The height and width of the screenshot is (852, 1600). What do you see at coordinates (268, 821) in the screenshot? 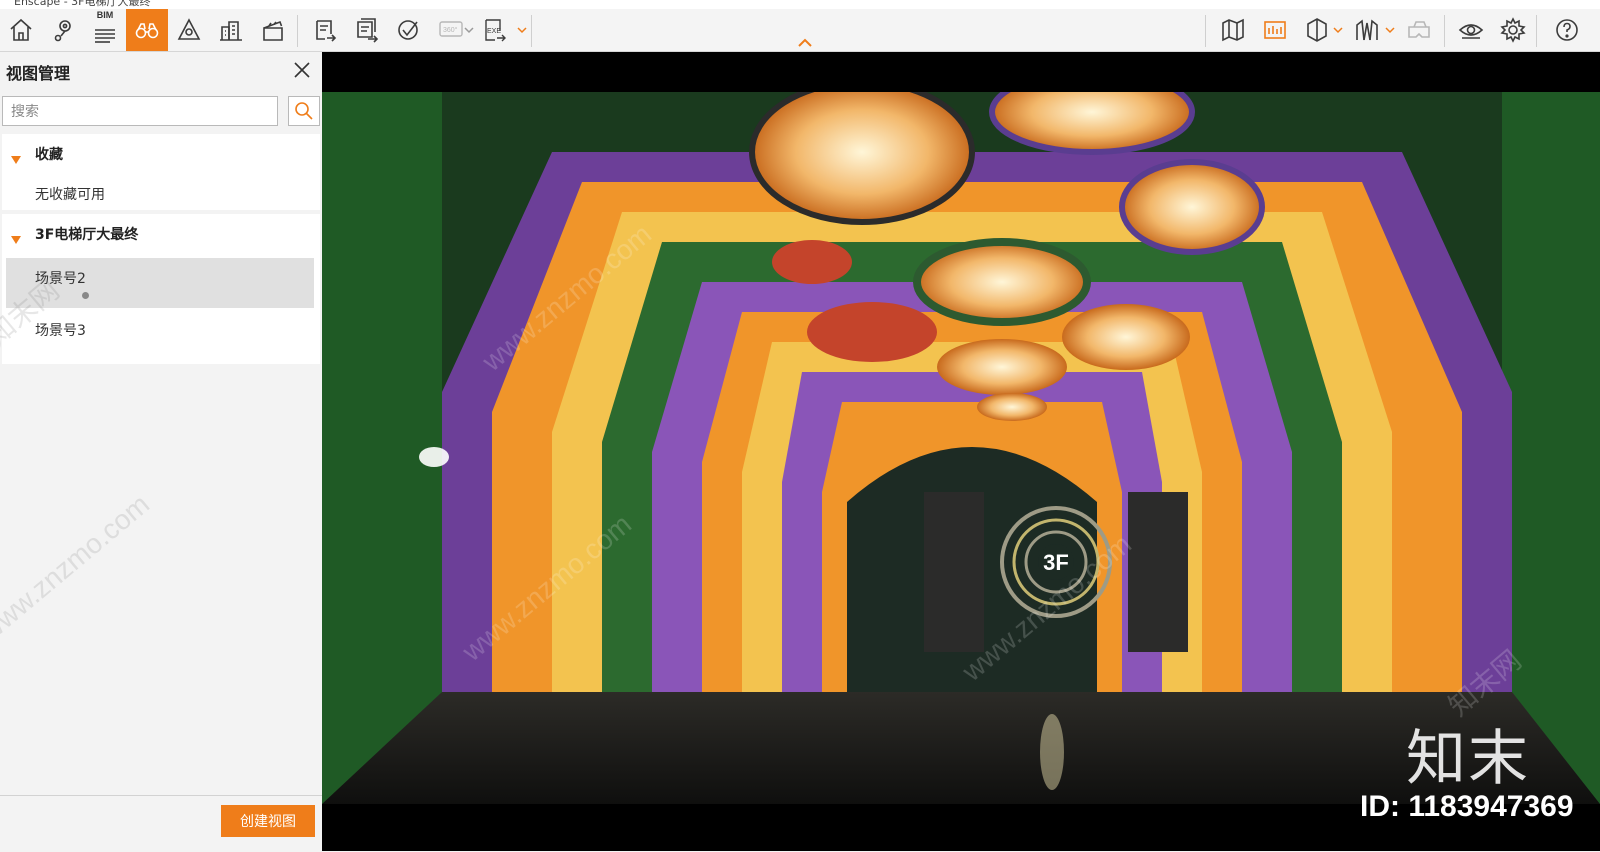
I see `create-view-button: 创建视图` at bounding box center [268, 821].